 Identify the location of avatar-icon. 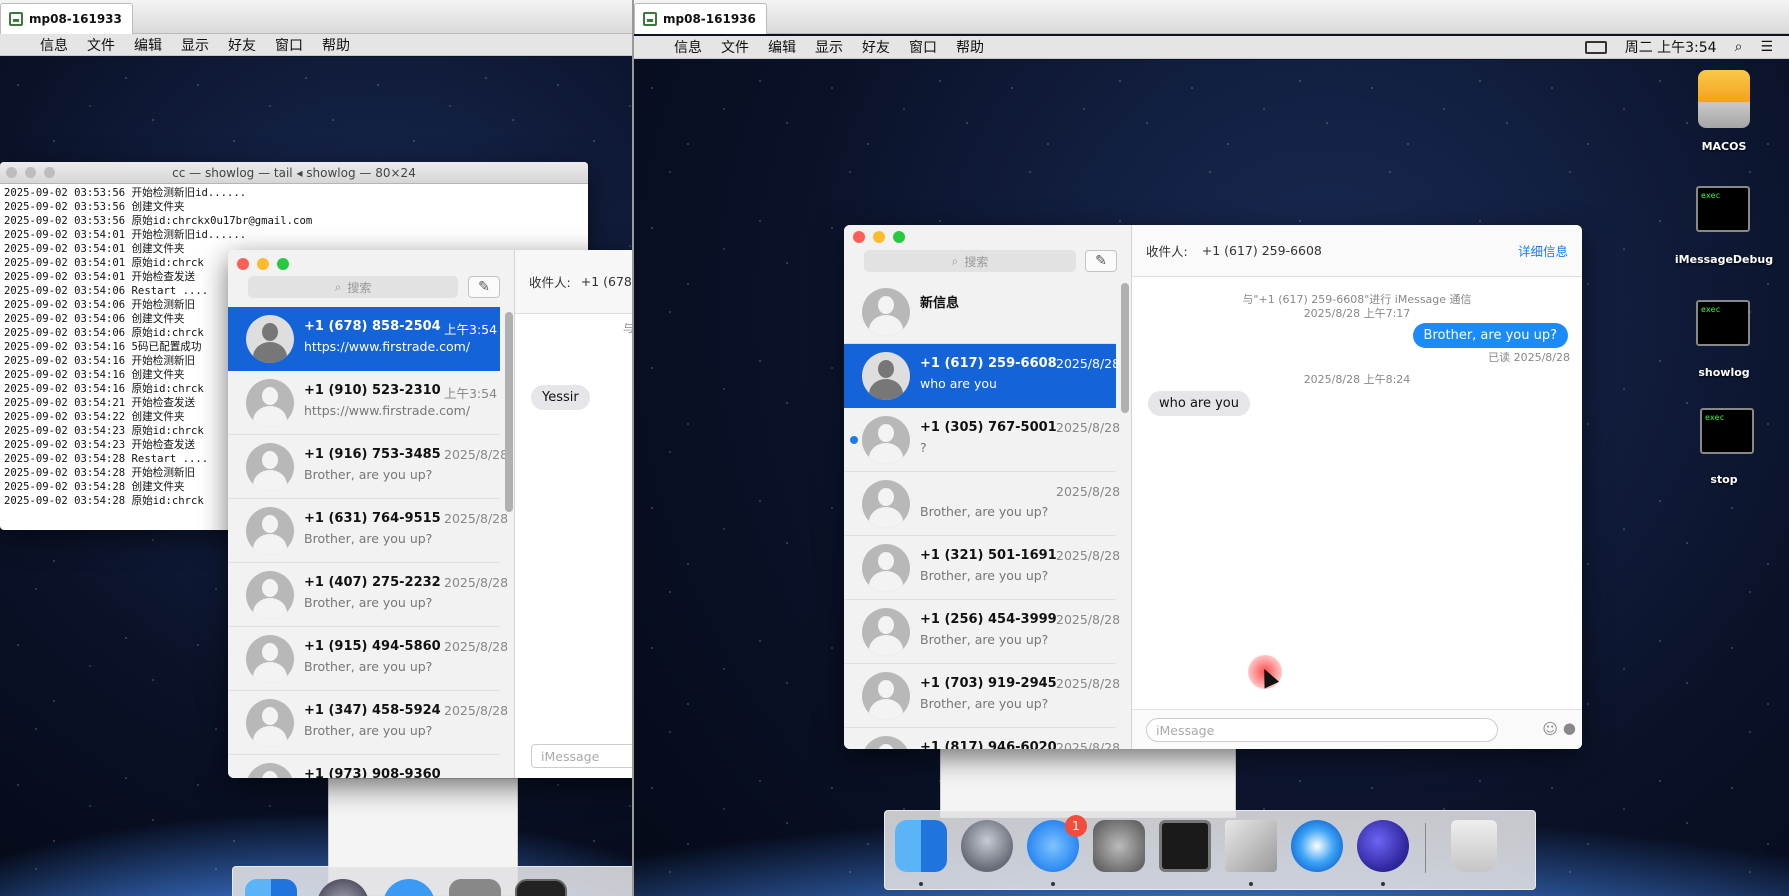
(886, 568).